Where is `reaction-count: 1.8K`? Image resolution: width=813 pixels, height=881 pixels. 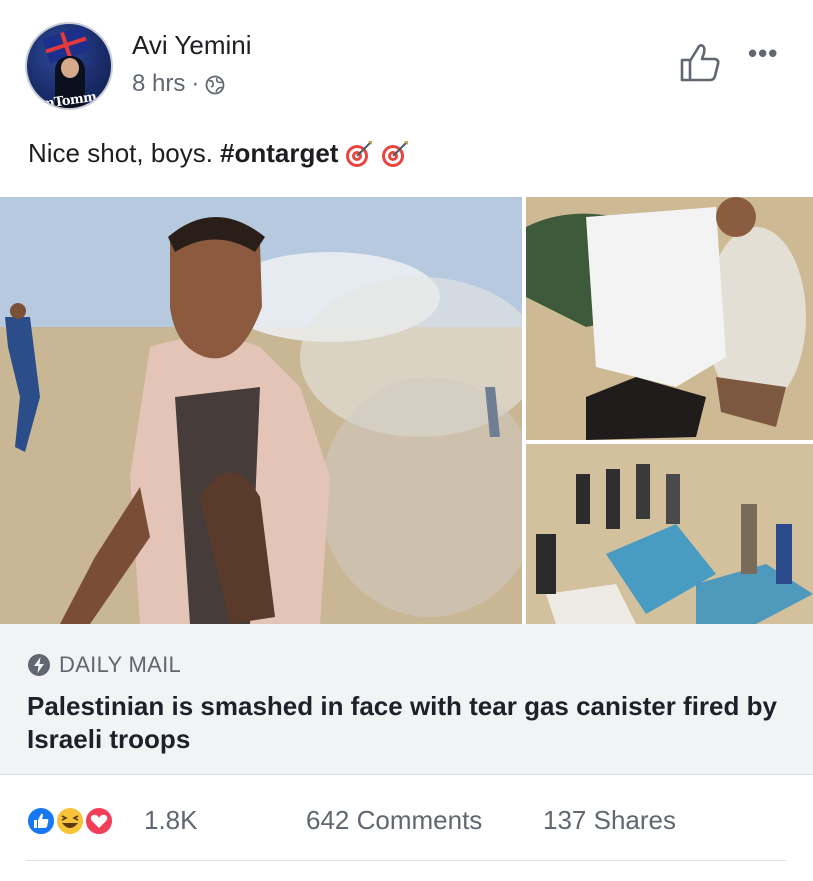
reaction-count: 1.8K is located at coordinates (171, 820).